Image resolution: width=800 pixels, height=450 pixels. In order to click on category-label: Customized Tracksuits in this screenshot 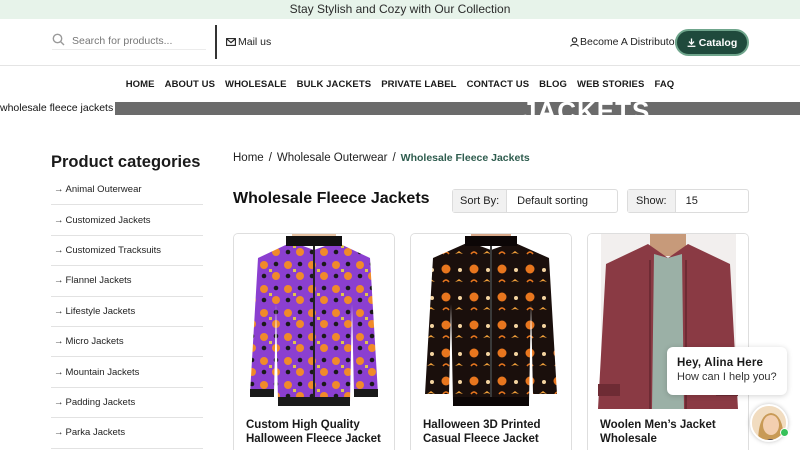, I will do `click(113, 250)`.